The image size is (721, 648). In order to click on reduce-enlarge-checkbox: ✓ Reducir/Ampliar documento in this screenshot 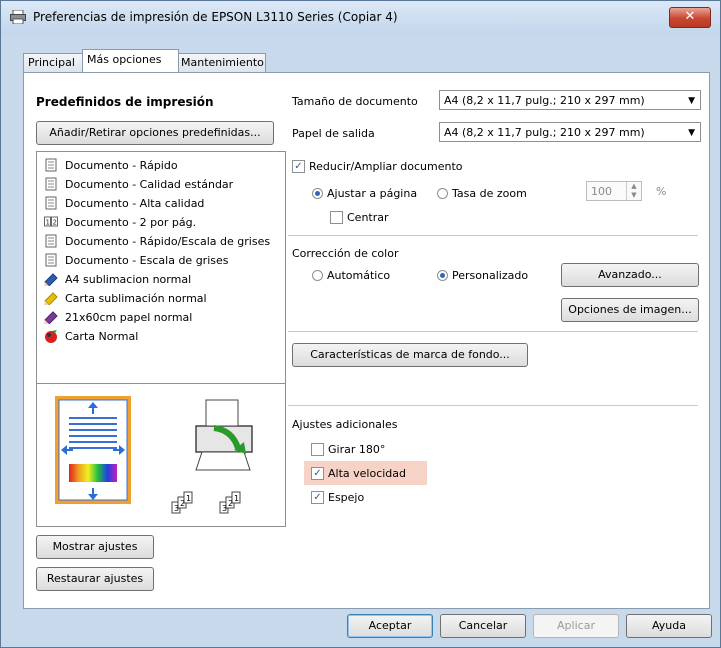, I will do `click(377, 166)`.